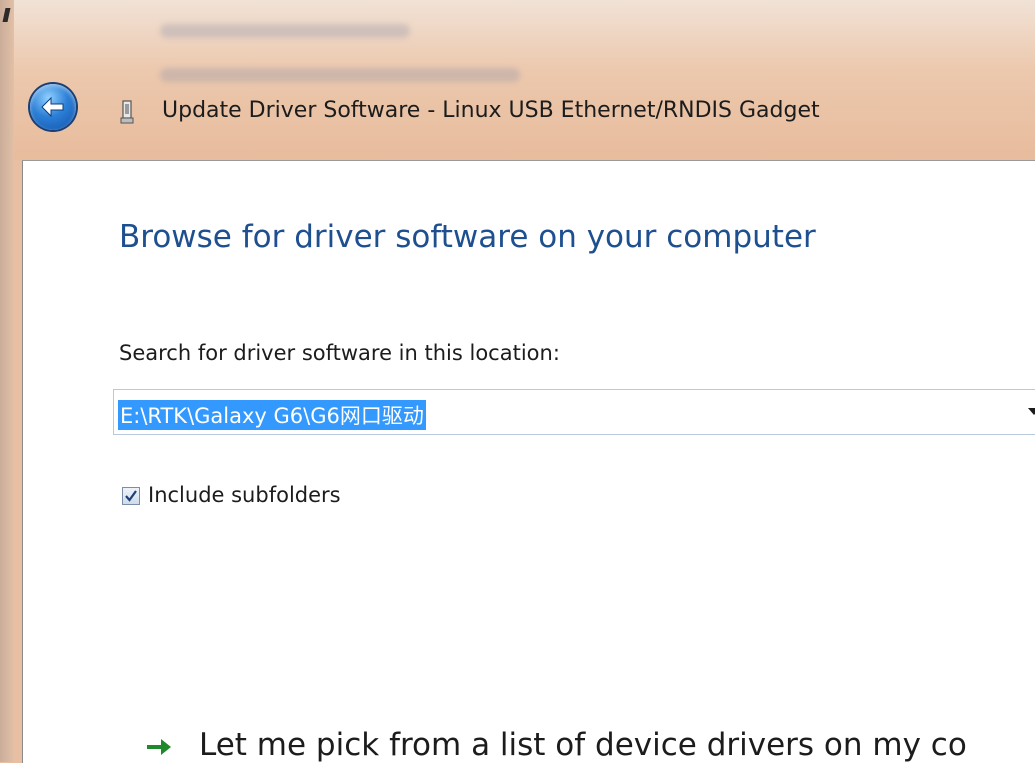 The width and height of the screenshot is (1035, 763). What do you see at coordinates (159, 747) in the screenshot?
I see `green-arrow-icon` at bounding box center [159, 747].